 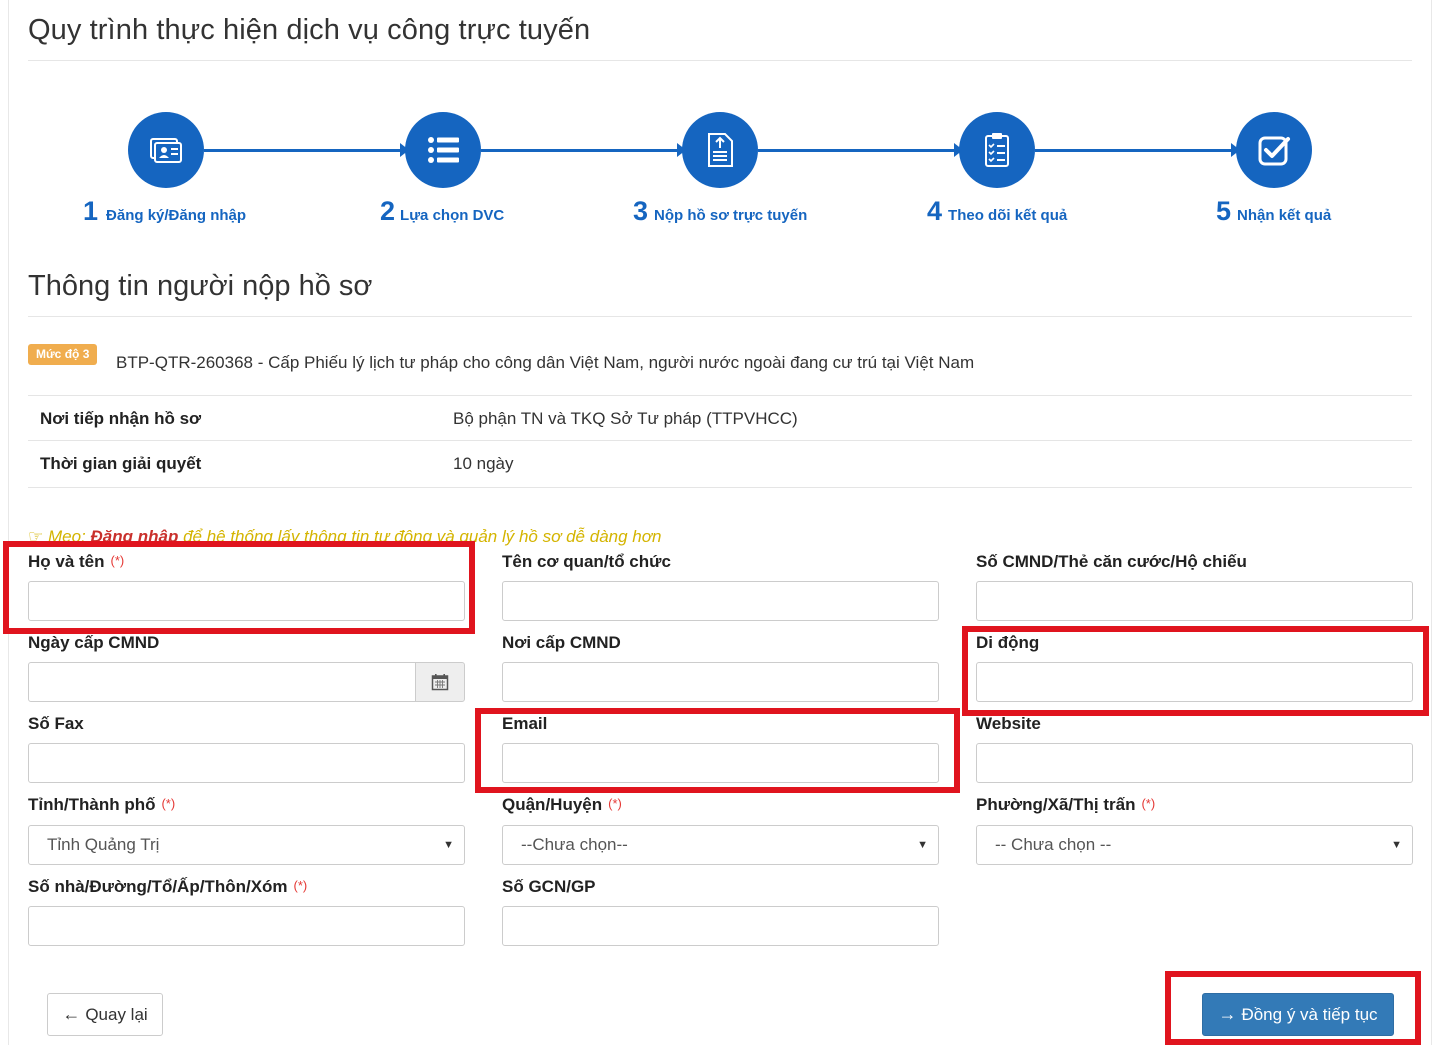 I want to click on so-nha-input, so click(x=246, y=926).